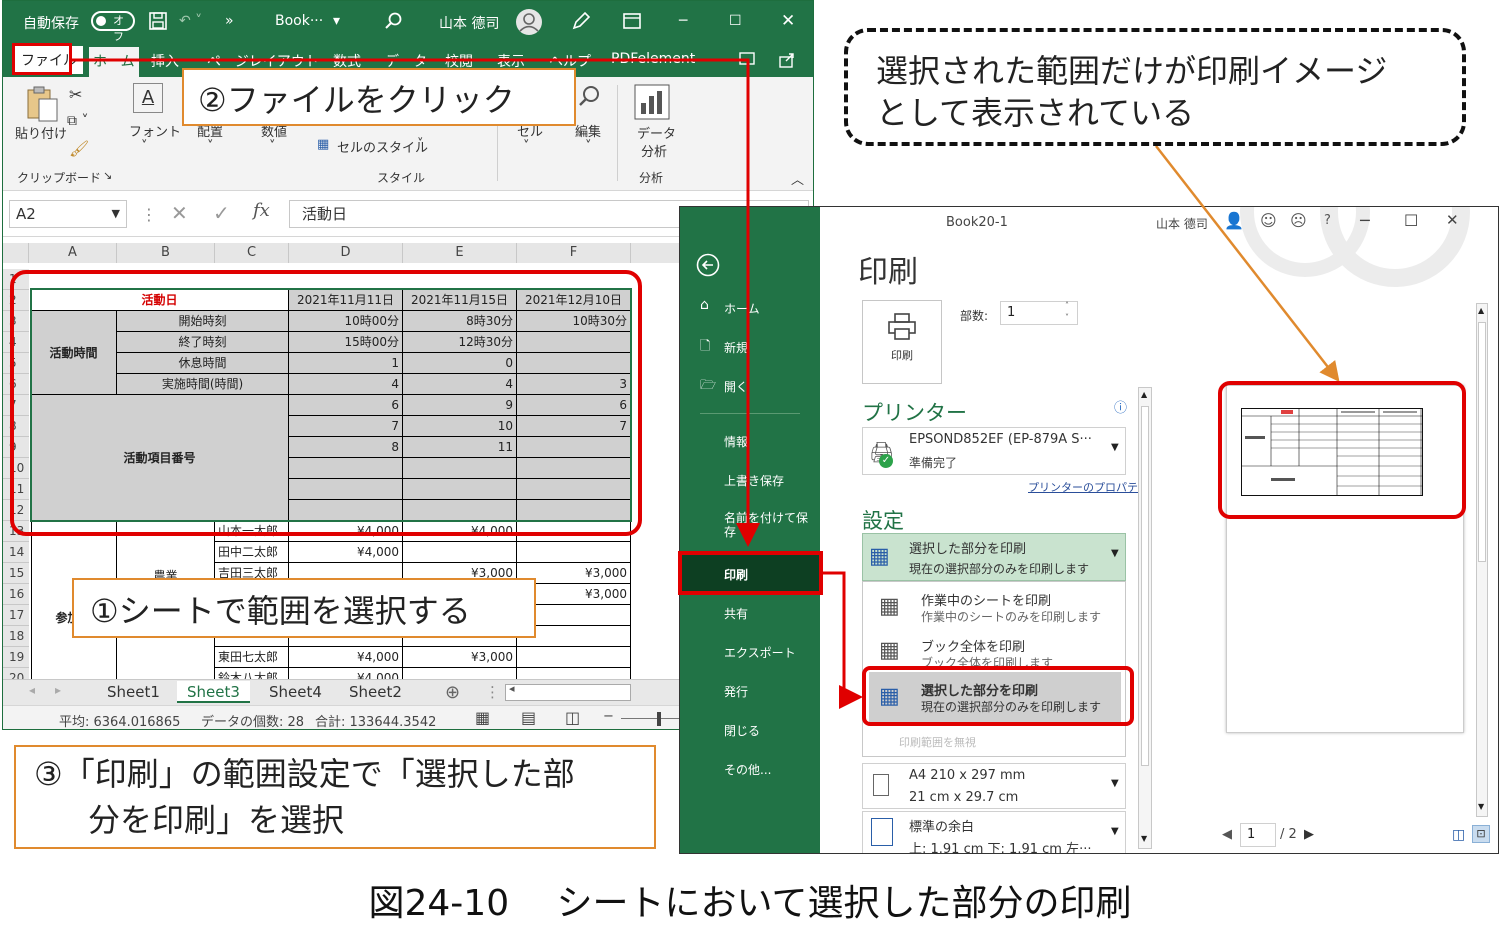  Describe the element at coordinates (42, 59) in the screenshot. I see `highlight-file-tab` at that location.